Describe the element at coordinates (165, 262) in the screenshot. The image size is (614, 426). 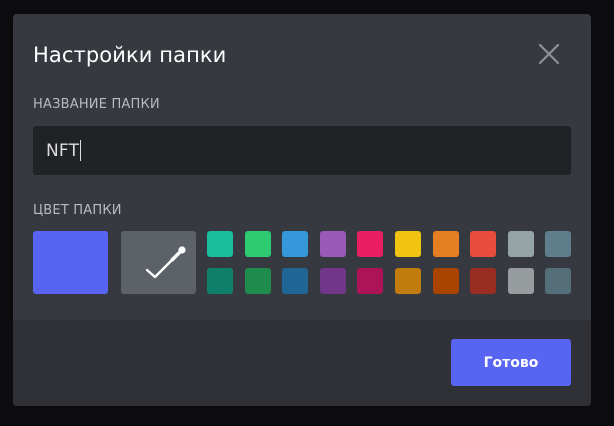
I see `eyedropper-icon` at that location.